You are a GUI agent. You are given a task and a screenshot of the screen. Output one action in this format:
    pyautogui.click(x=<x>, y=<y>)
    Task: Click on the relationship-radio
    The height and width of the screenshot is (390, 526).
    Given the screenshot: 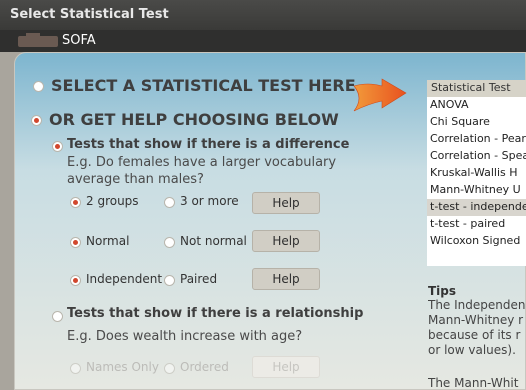 What is the action you would take?
    pyautogui.click(x=57, y=316)
    